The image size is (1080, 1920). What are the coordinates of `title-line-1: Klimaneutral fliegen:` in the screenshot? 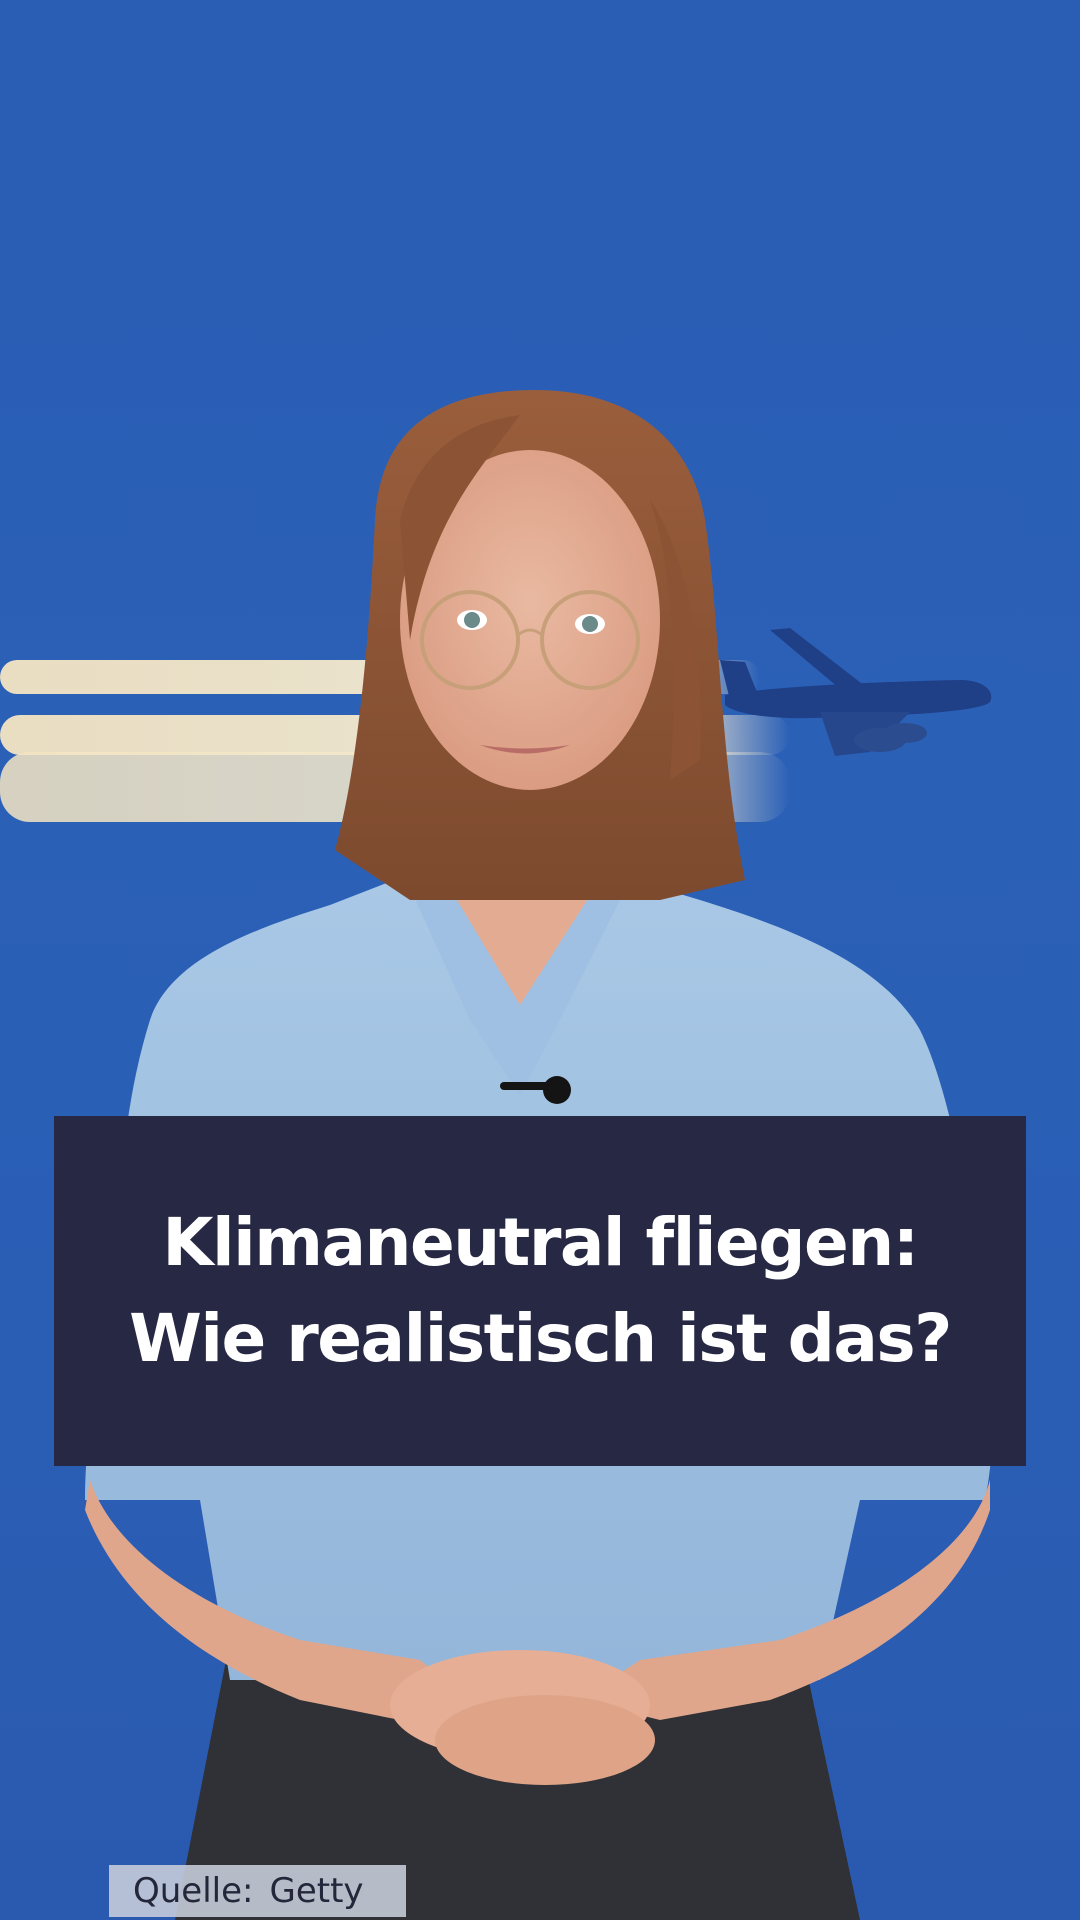 It's located at (540, 1242).